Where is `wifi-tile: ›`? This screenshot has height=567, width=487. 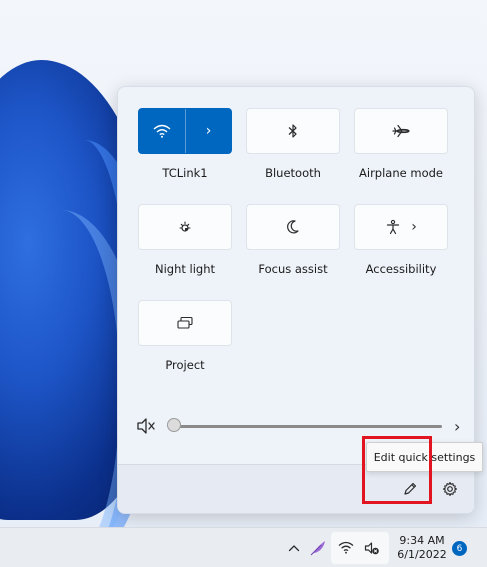 wifi-tile: › is located at coordinates (185, 131).